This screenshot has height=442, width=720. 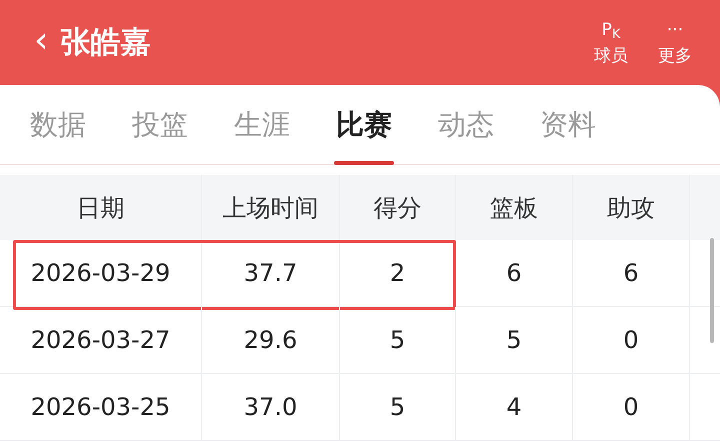 What do you see at coordinates (271, 207) in the screenshot?
I see `column-header: 上场时间` at bounding box center [271, 207].